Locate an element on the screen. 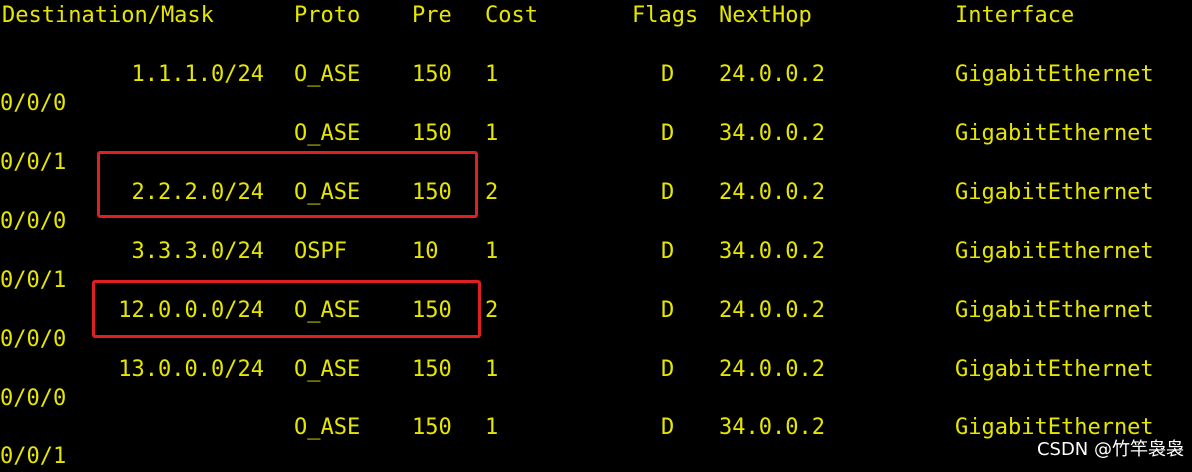 The image size is (1192, 472). header-nexthop: NextHop is located at coordinates (765, 15).